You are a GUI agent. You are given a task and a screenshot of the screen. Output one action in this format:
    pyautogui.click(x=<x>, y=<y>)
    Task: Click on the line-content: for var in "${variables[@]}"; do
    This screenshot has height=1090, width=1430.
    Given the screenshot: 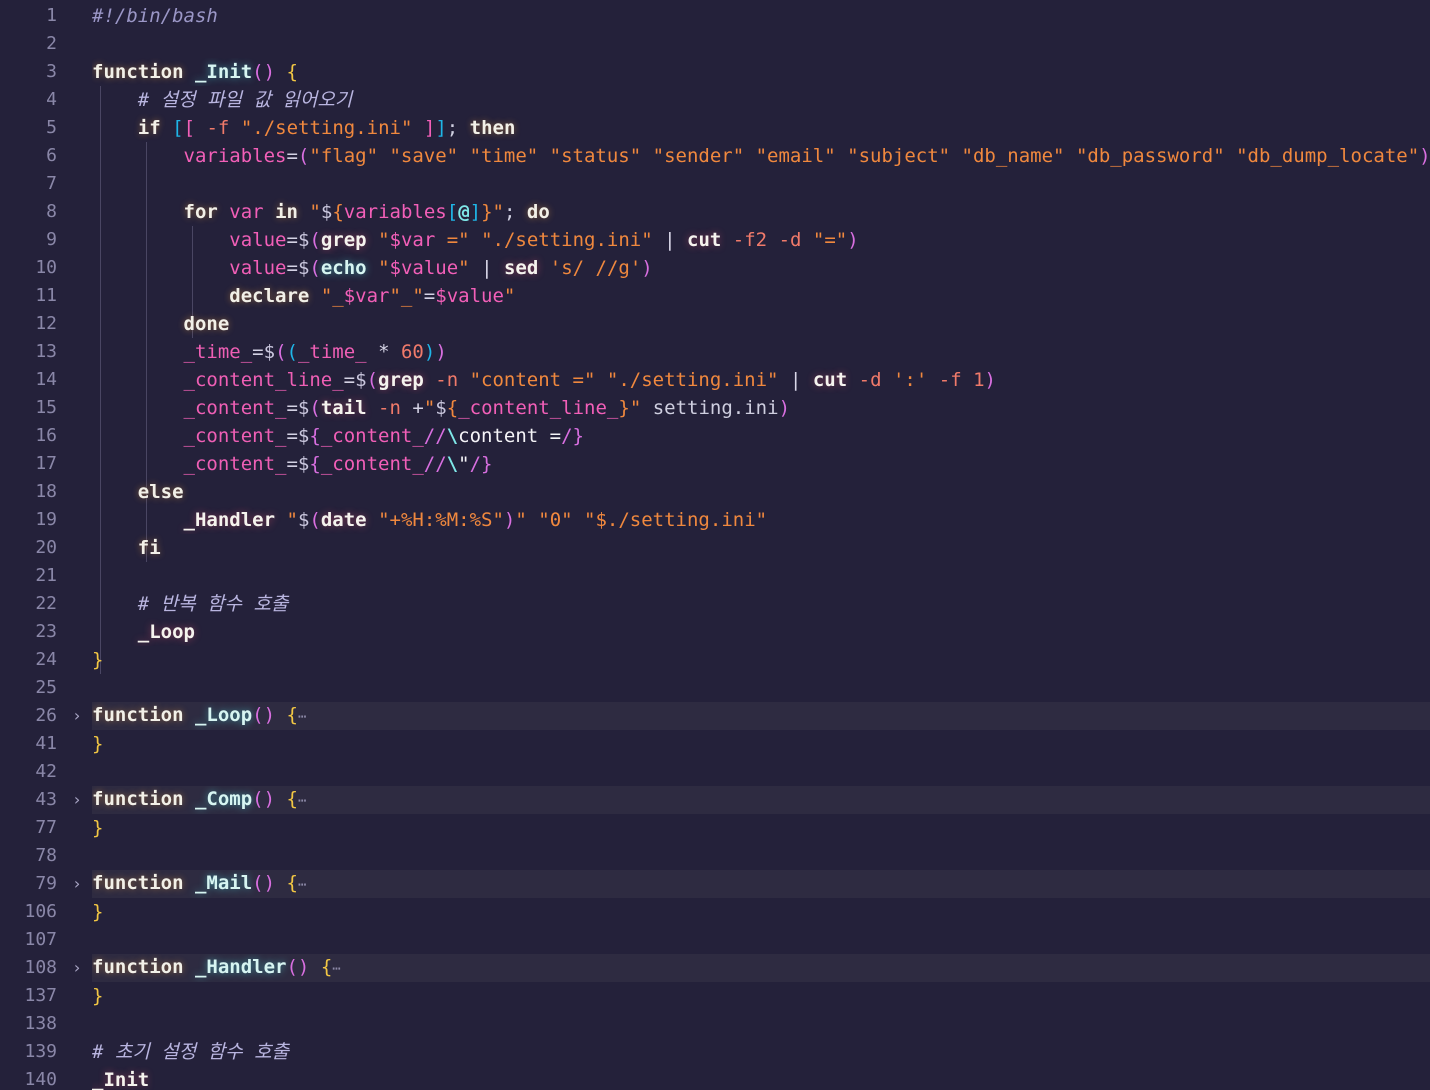 What is the action you would take?
    pyautogui.click(x=761, y=212)
    